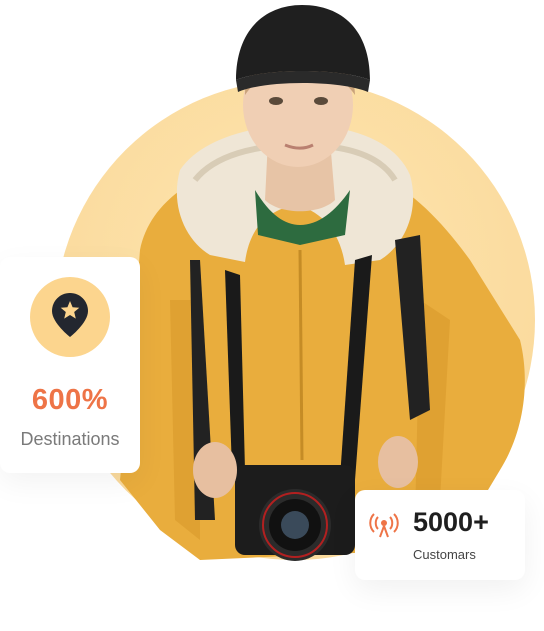 The height and width of the screenshot is (631, 544). I want to click on destinations-stat-card: 600% Destinations, so click(70, 365).